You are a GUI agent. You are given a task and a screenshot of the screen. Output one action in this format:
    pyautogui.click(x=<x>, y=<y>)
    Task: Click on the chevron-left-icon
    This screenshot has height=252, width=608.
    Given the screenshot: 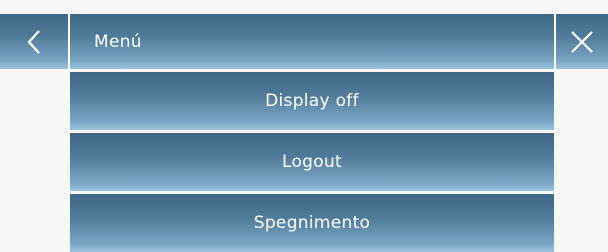 What is the action you would take?
    pyautogui.click(x=33, y=41)
    